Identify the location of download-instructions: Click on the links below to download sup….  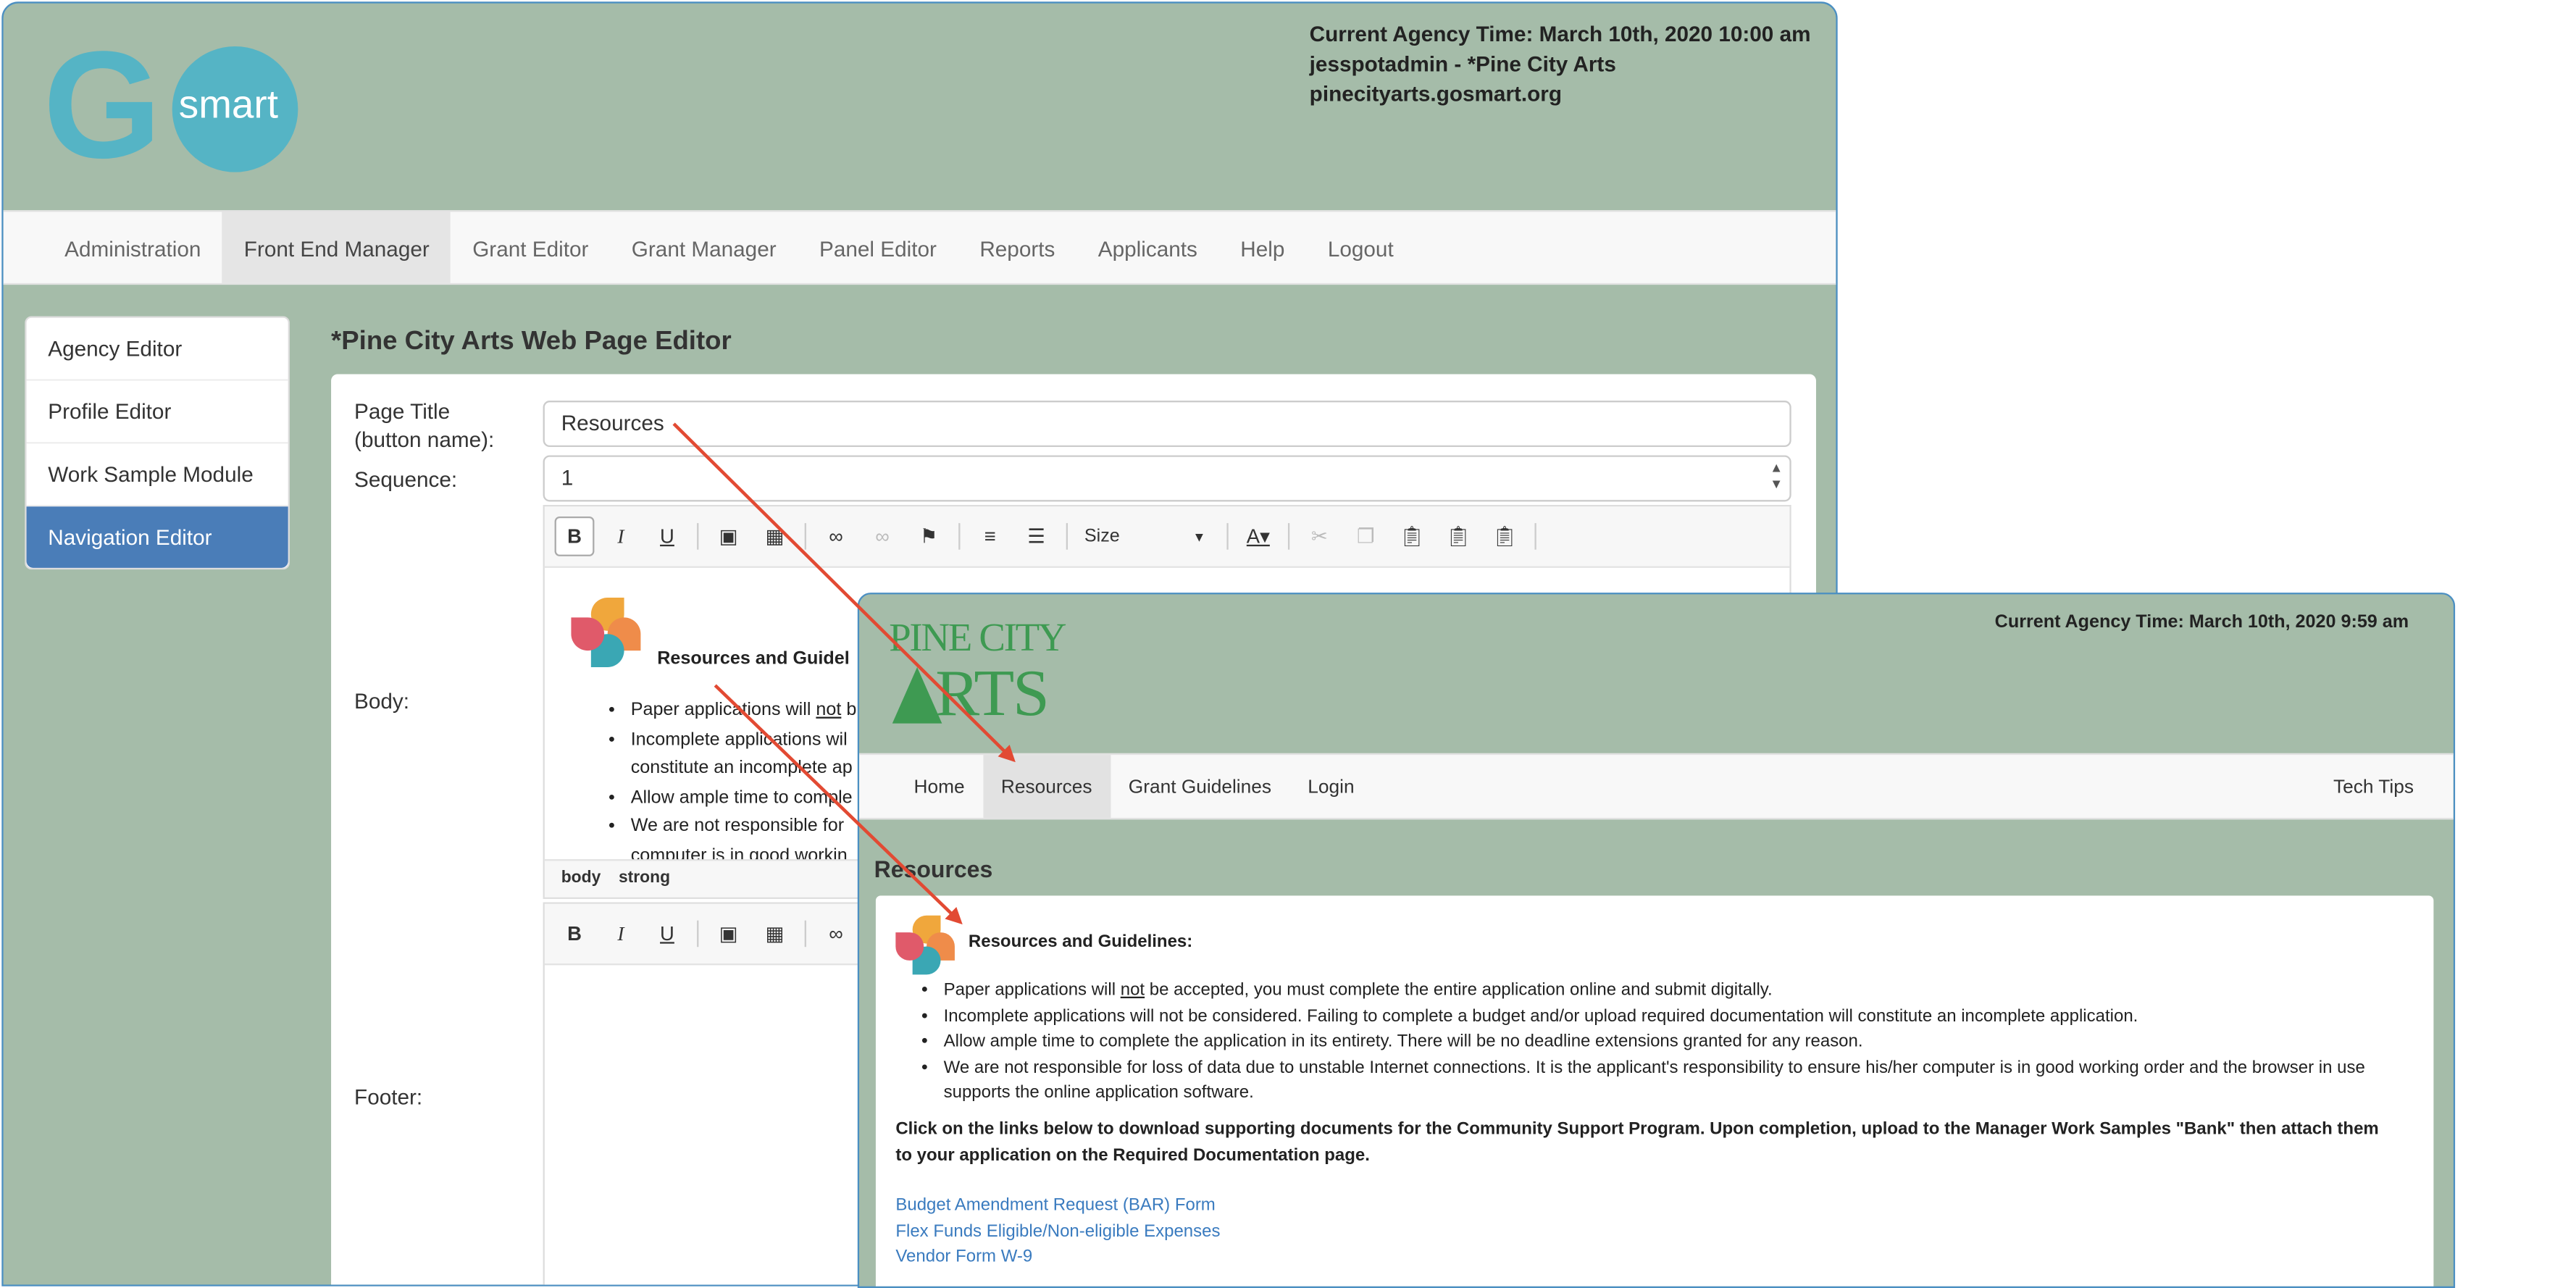
(1637, 1141).